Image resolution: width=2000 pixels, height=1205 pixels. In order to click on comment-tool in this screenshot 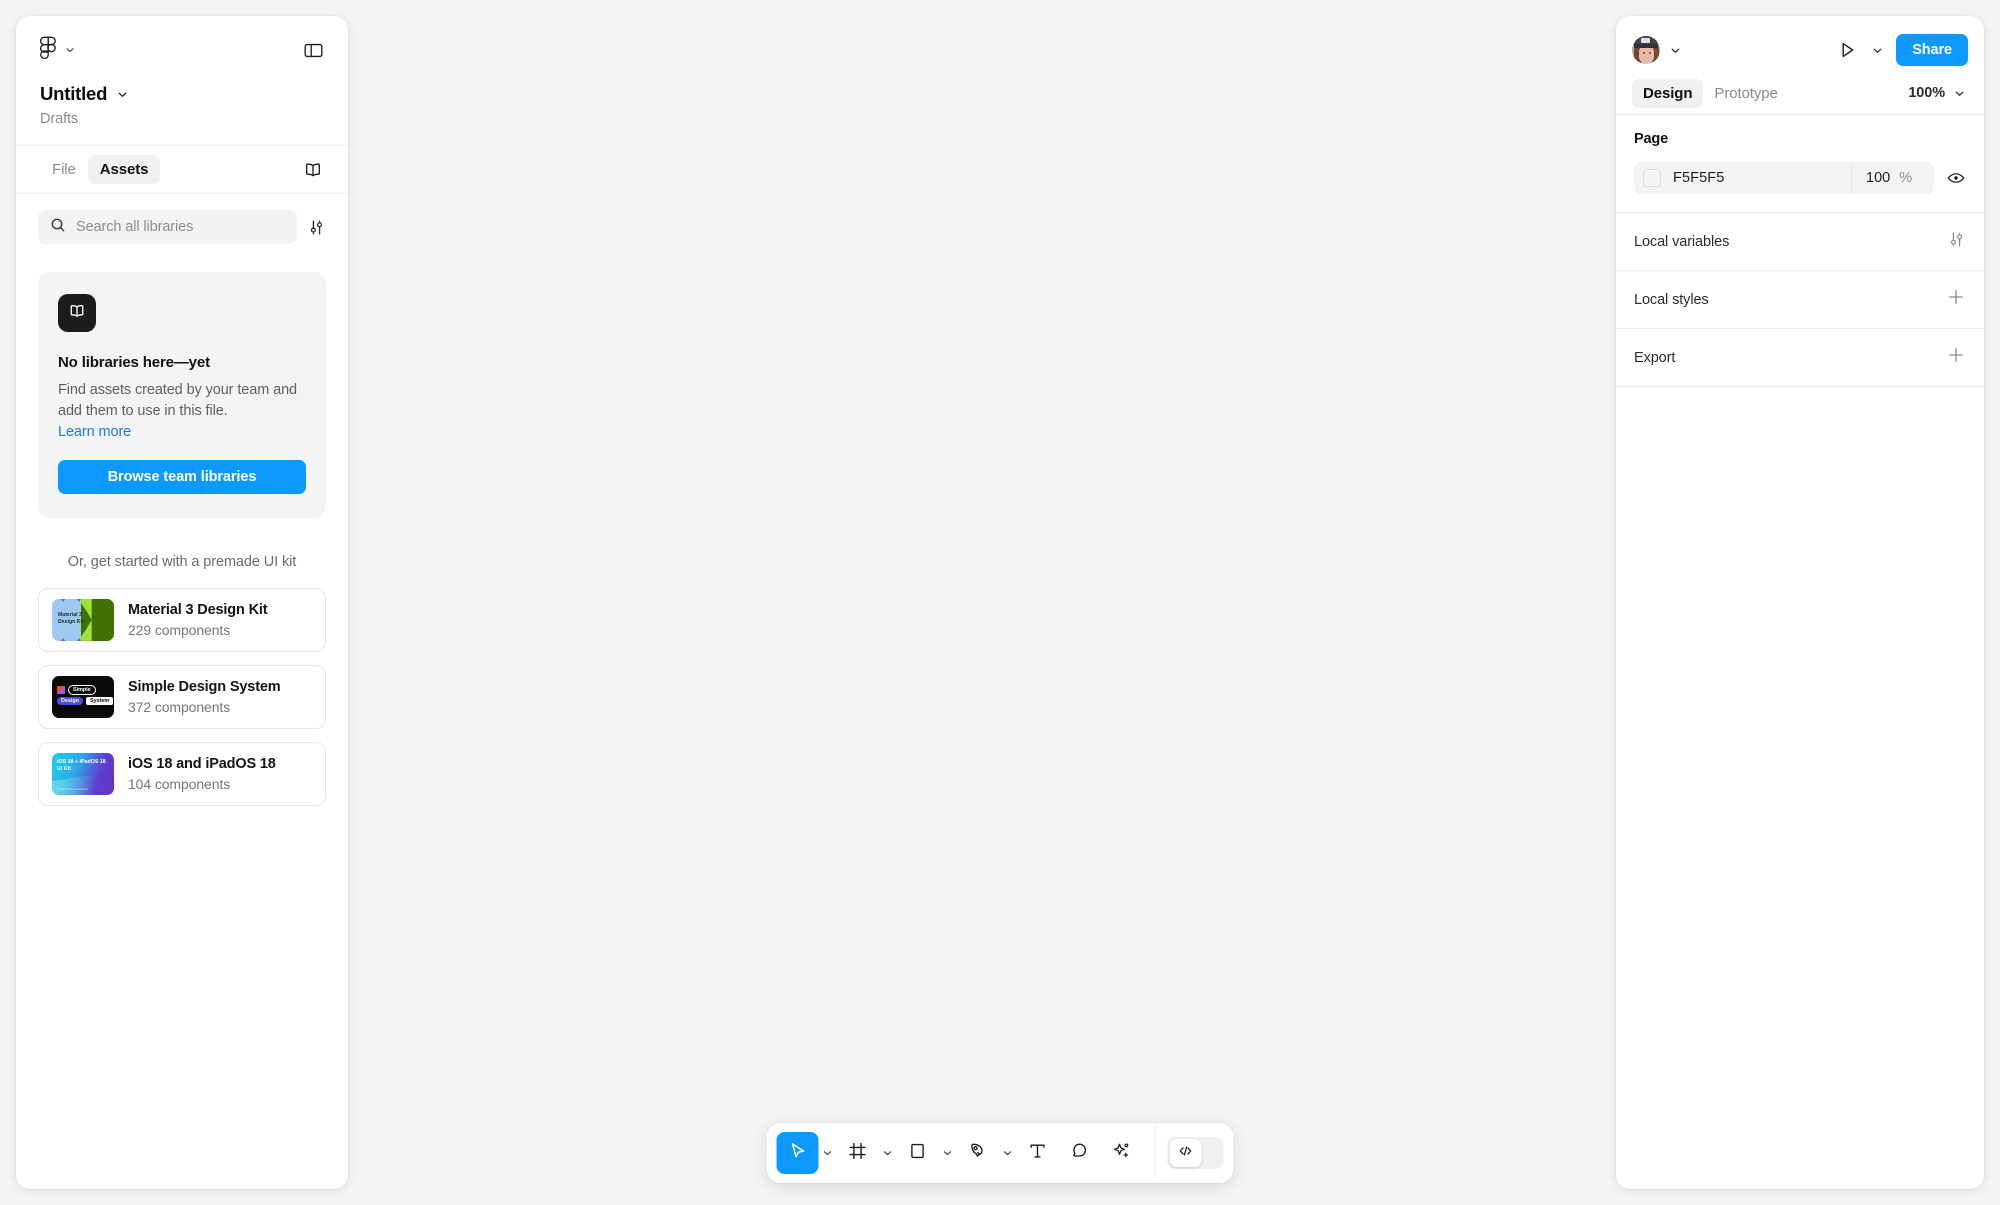, I will do `click(1080, 1153)`.